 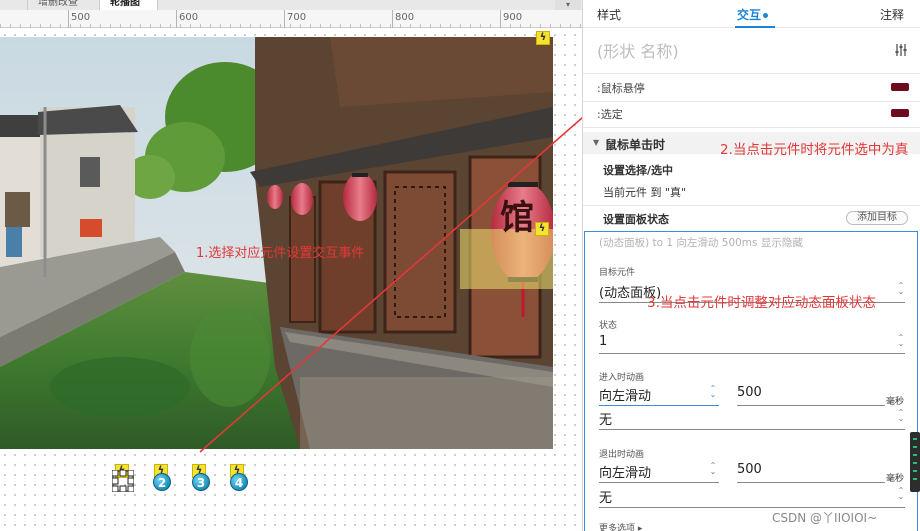 What do you see at coordinates (761, 303) in the screenshot?
I see `annotation-step-3: 3.当点击元件时调整对应动态面板状态` at bounding box center [761, 303].